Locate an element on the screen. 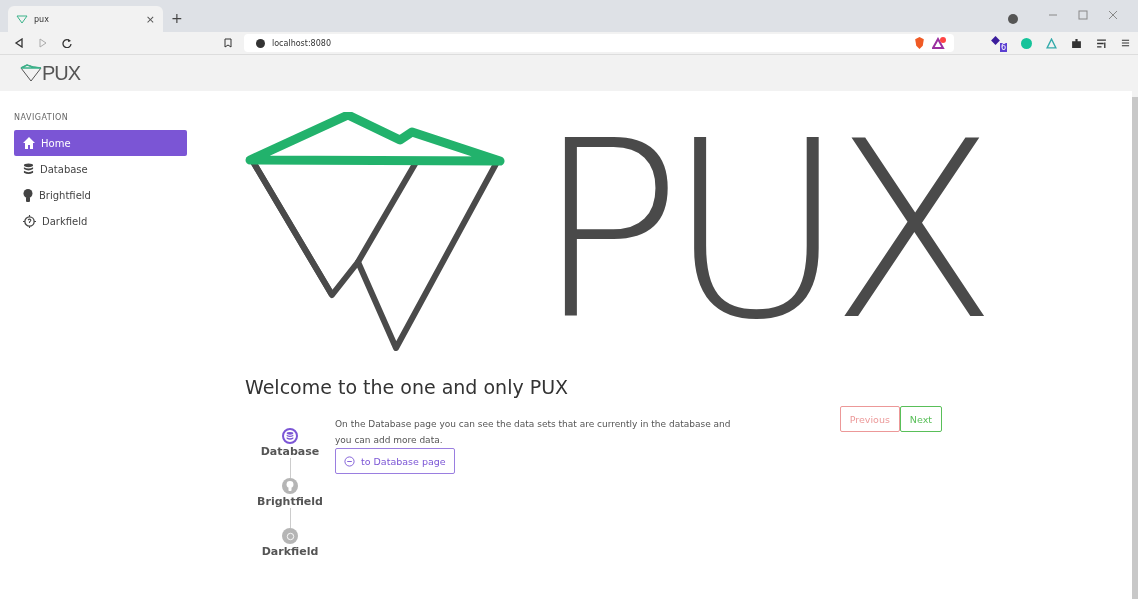  logo-text: PUX is located at coordinates (61, 73).